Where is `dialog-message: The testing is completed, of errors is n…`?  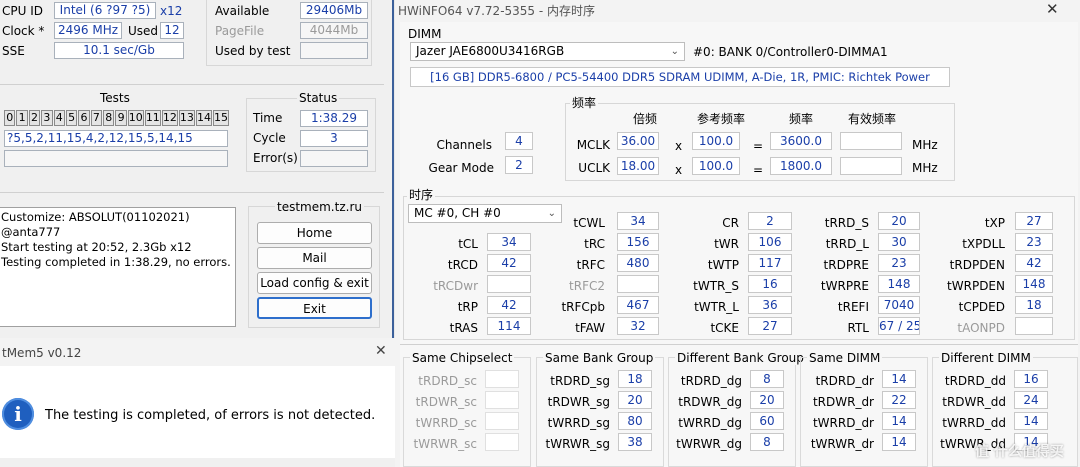 dialog-message: The testing is completed, of errors is n… is located at coordinates (210, 415).